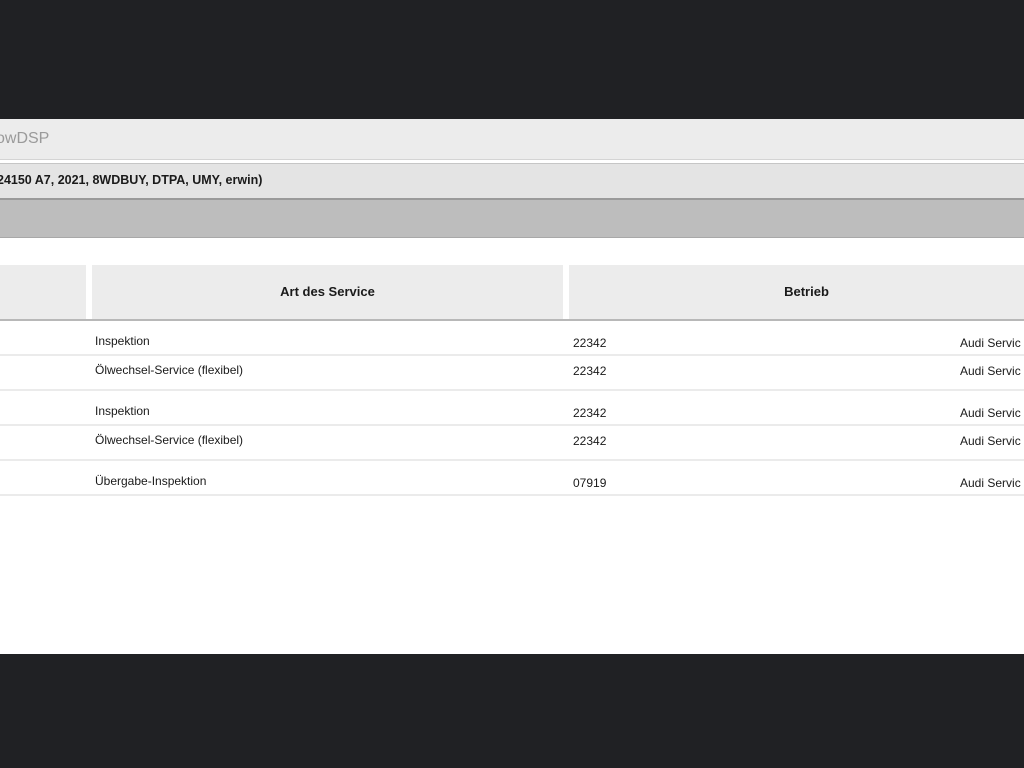 This screenshot has width=1024, height=768. Describe the element at coordinates (512, 478) in the screenshot. I see `table-row: Übergabe-Inspektion 07919 Audi Servic` at that location.